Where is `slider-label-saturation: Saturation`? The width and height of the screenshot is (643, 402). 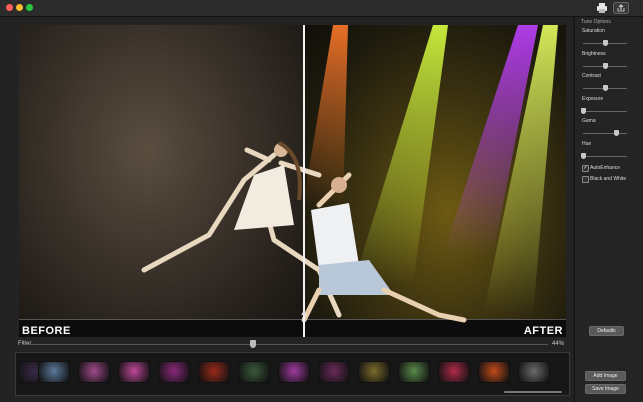
slider-label-saturation: Saturation is located at coordinates (593, 31).